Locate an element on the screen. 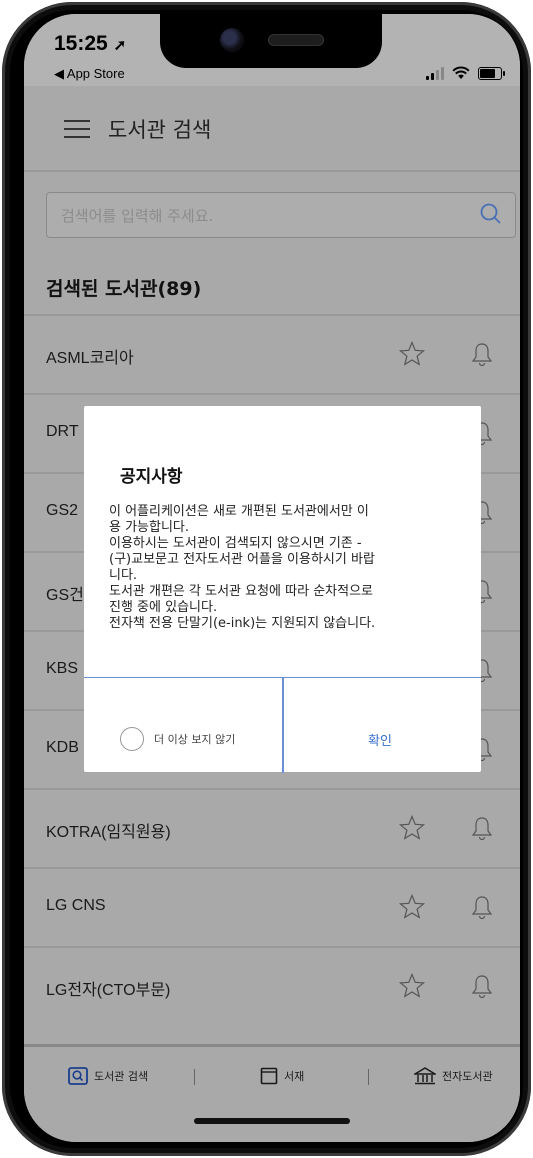 The image size is (533, 1158). status-time: 15:25 ➚ is located at coordinates (90, 44).